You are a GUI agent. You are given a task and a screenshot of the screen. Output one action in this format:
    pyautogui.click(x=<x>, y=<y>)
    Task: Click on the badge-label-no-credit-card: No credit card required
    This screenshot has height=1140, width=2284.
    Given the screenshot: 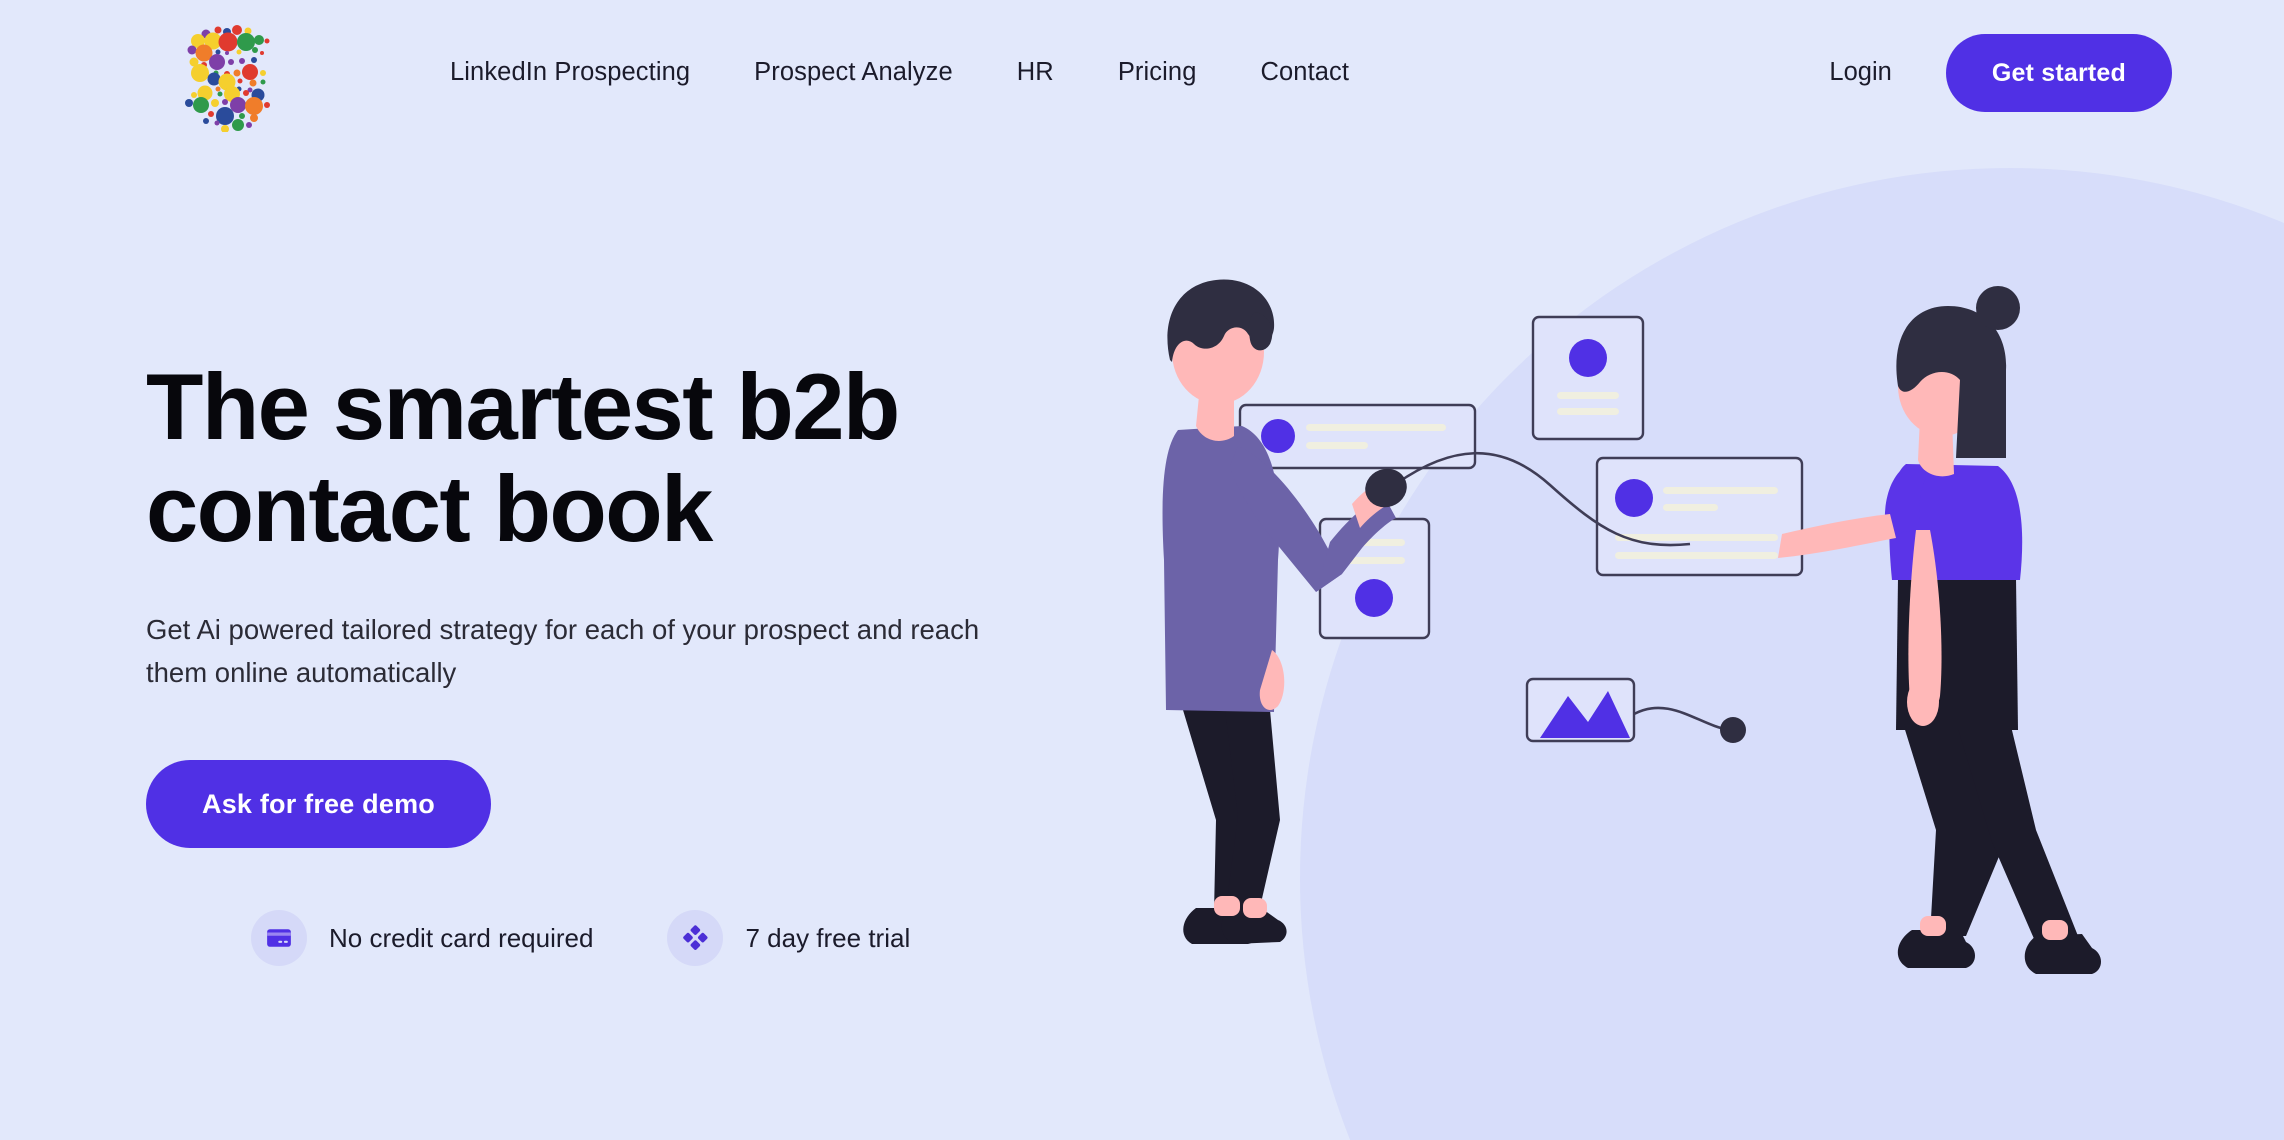 What is the action you would take?
    pyautogui.click(x=461, y=937)
    